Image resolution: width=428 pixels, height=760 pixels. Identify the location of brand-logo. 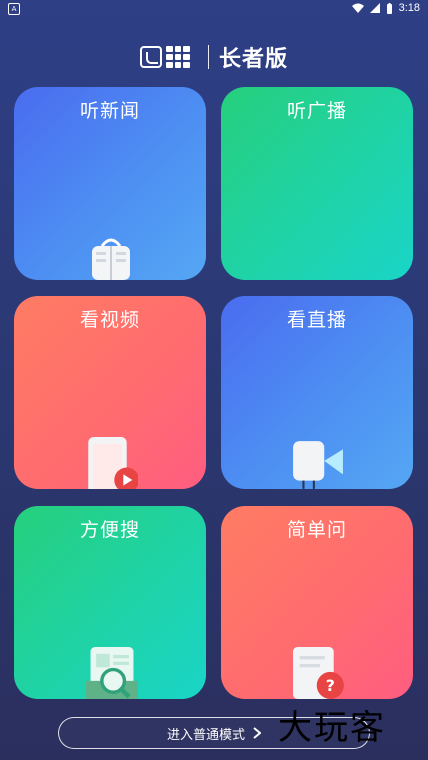
(168, 57).